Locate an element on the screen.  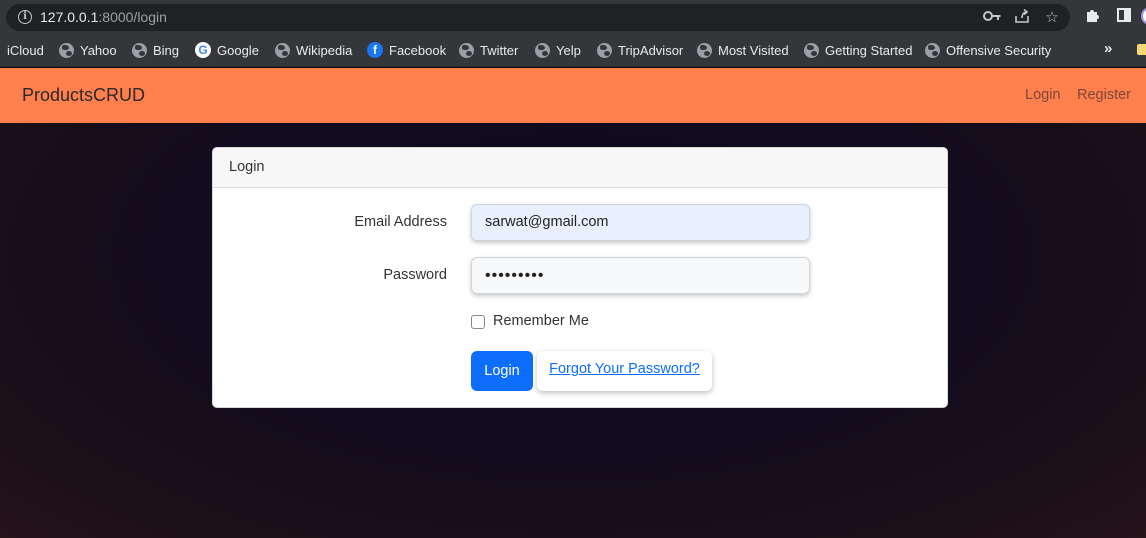
login-button: Login is located at coordinates (502, 371).